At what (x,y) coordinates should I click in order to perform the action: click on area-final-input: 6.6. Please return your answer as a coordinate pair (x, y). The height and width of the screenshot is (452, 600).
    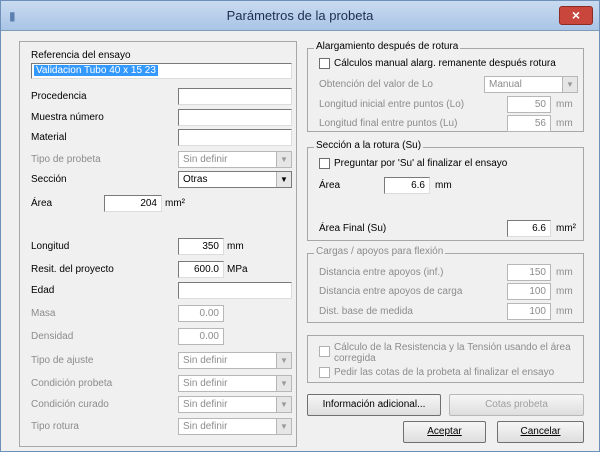
    Looking at the image, I should click on (529, 228).